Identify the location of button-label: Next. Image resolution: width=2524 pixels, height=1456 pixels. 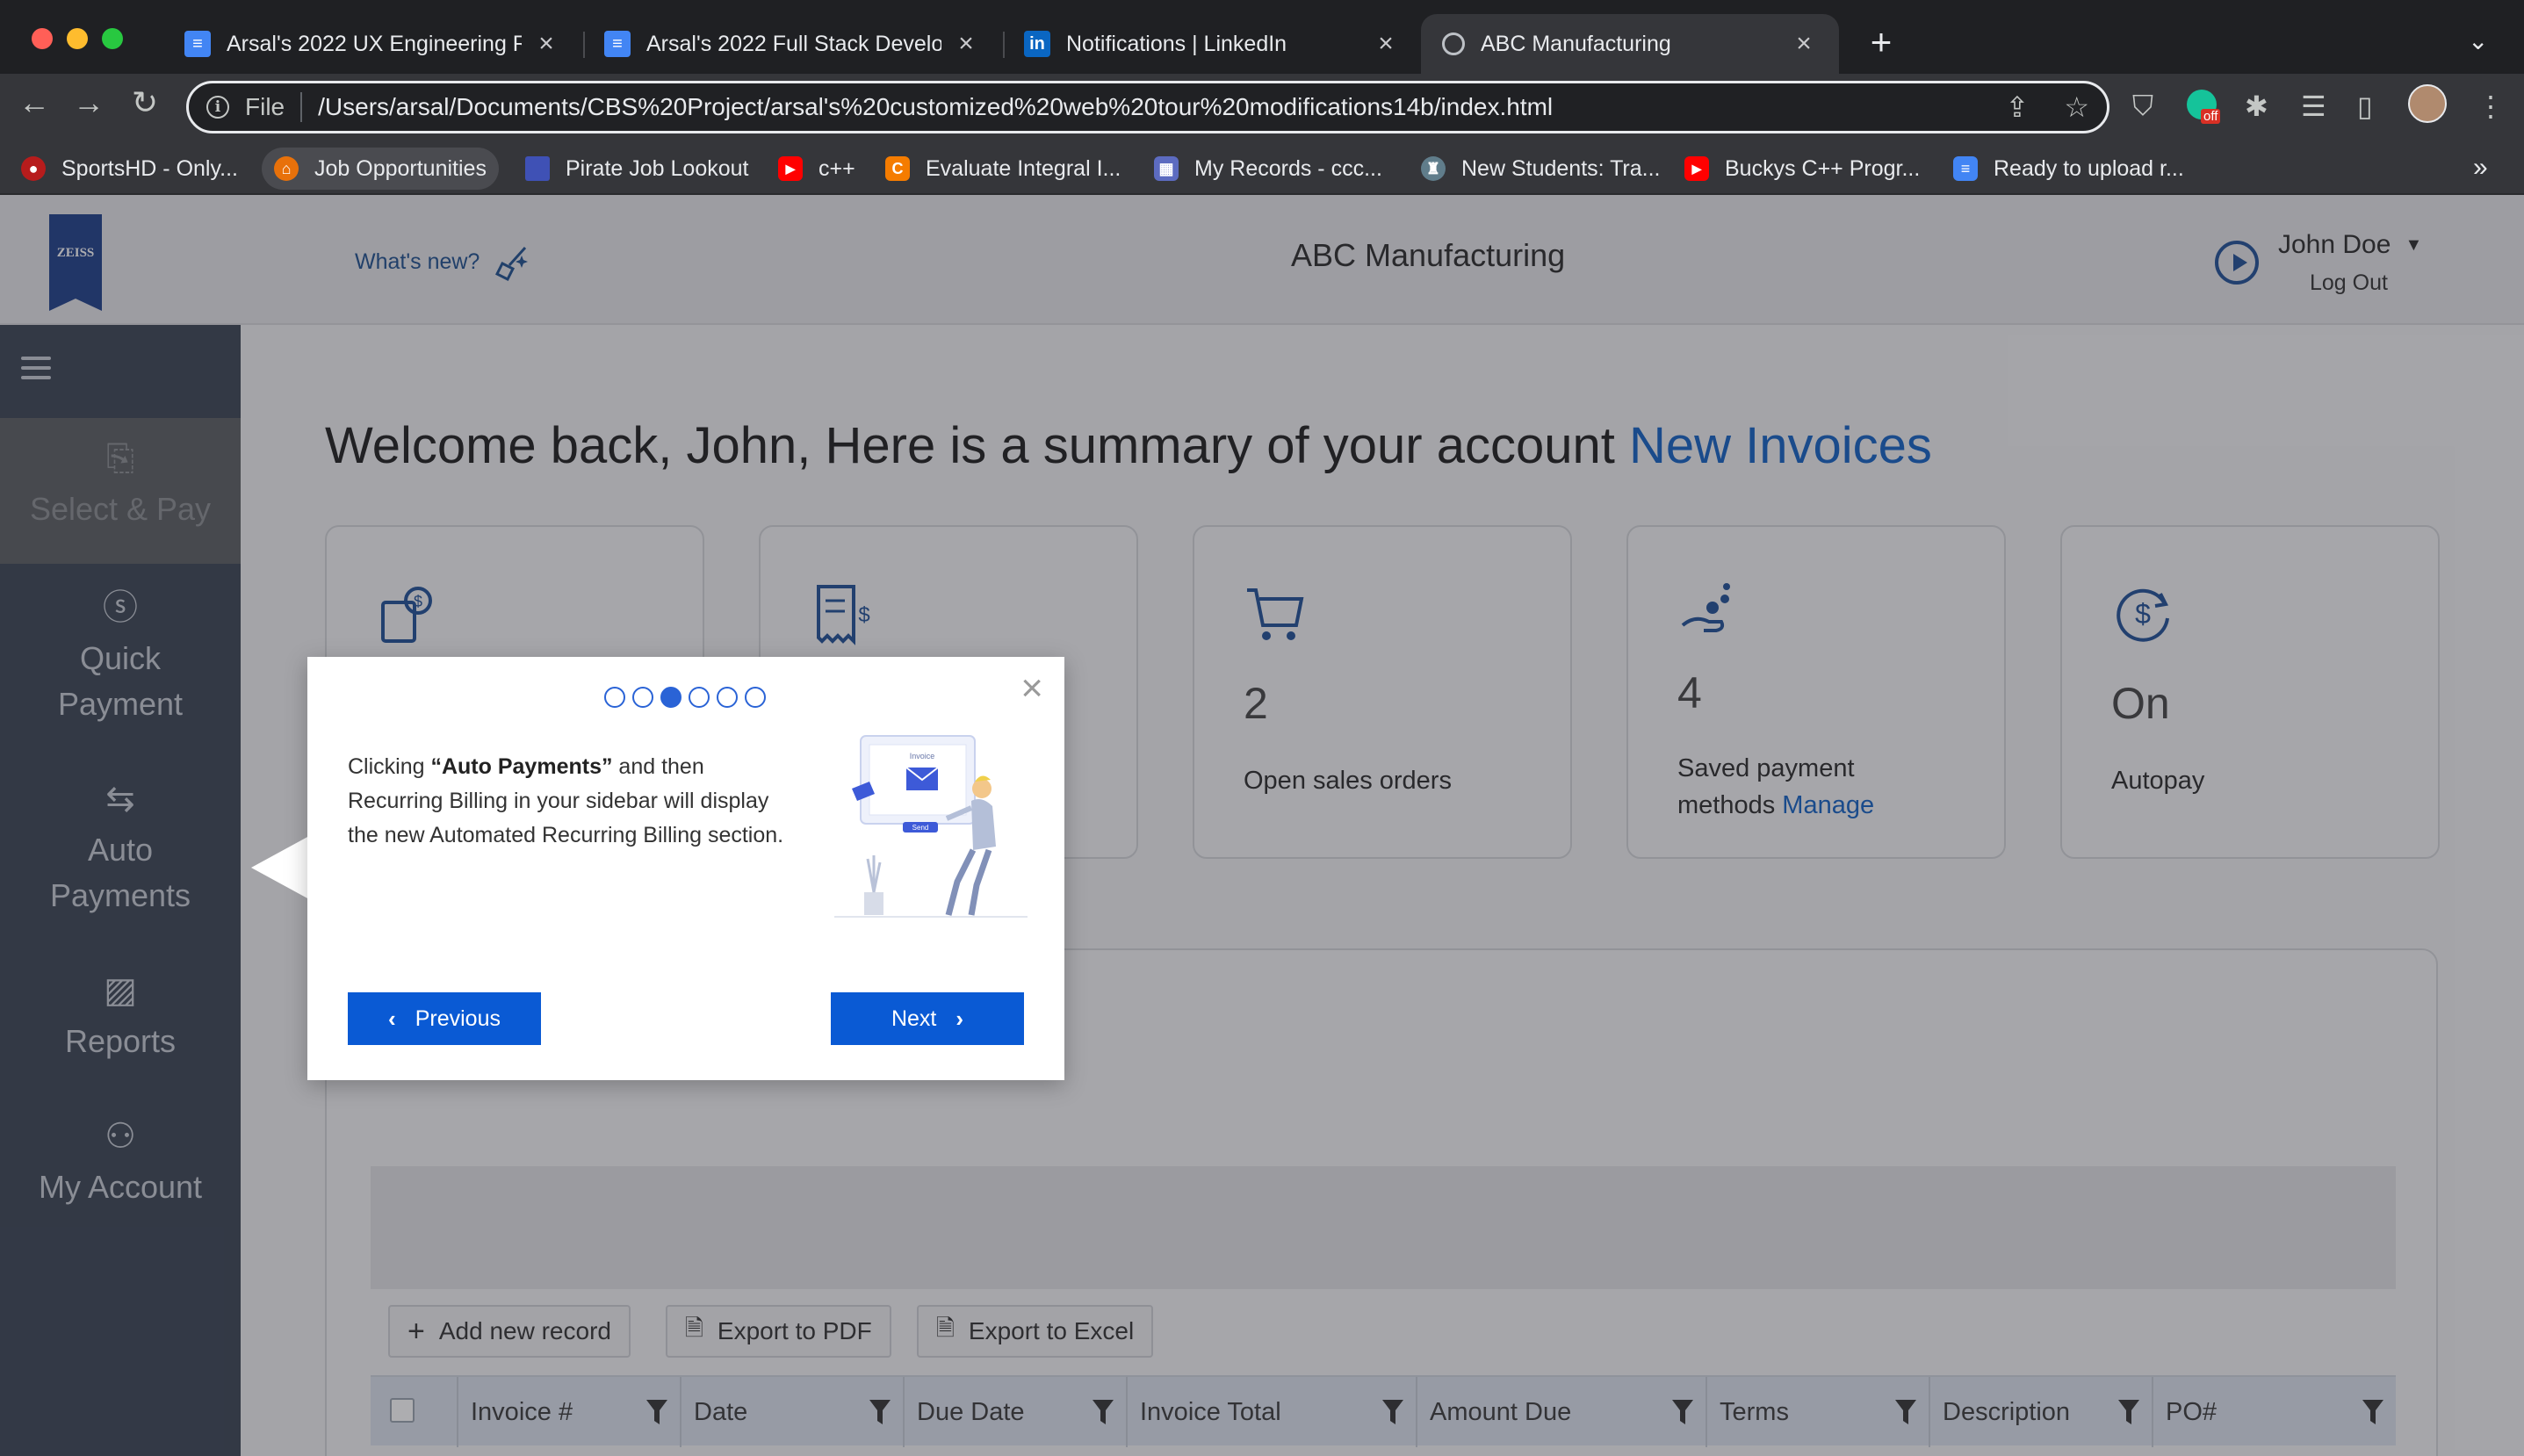
(914, 1018).